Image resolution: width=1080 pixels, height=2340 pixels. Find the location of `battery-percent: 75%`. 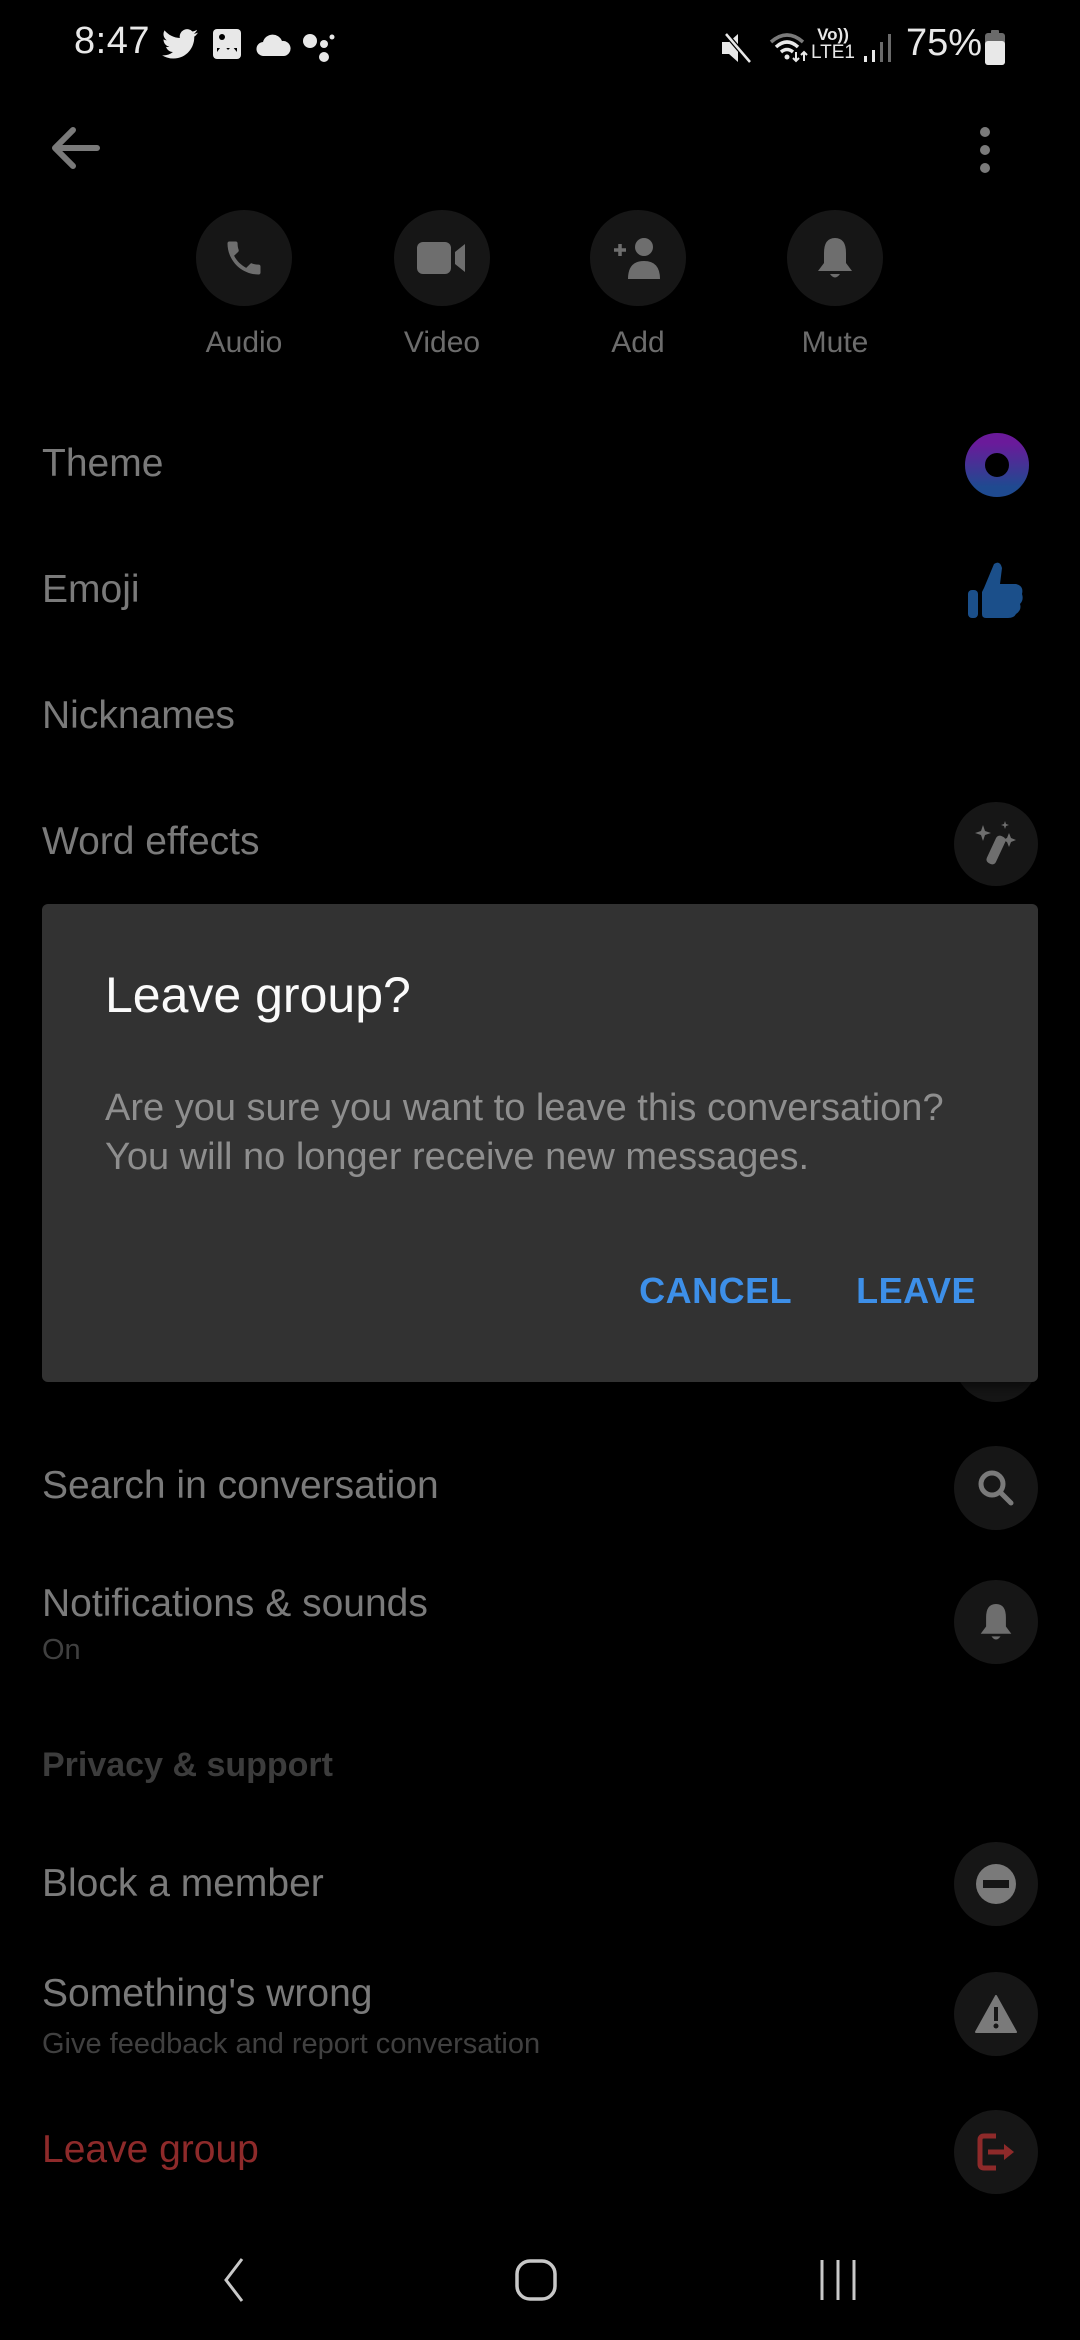

battery-percent: 75% is located at coordinates (944, 43).